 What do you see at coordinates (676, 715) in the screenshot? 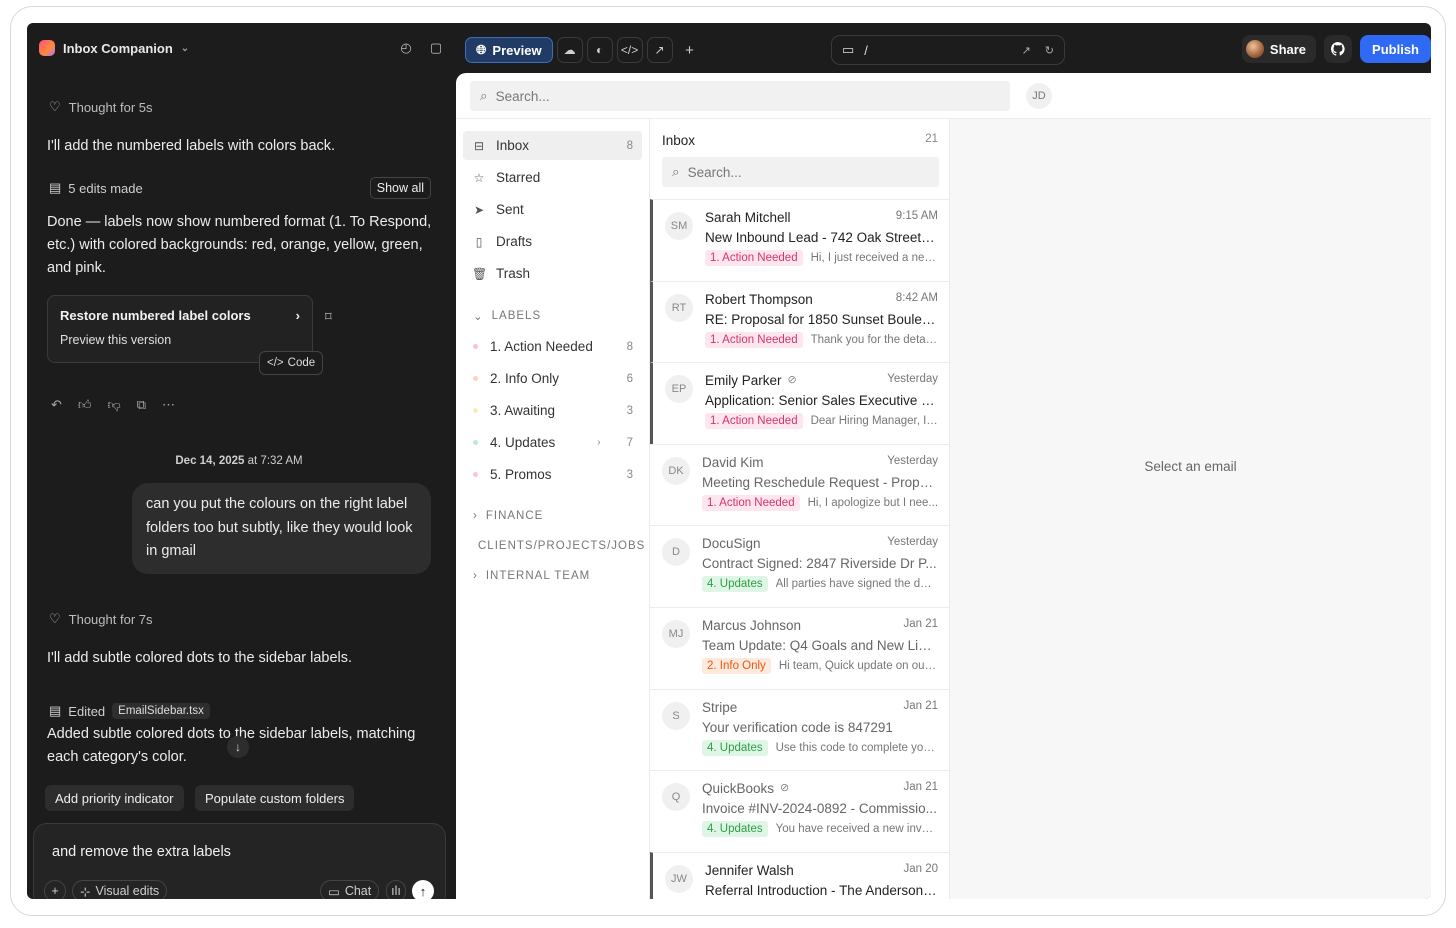
I see `sender-avatar: S` at bounding box center [676, 715].